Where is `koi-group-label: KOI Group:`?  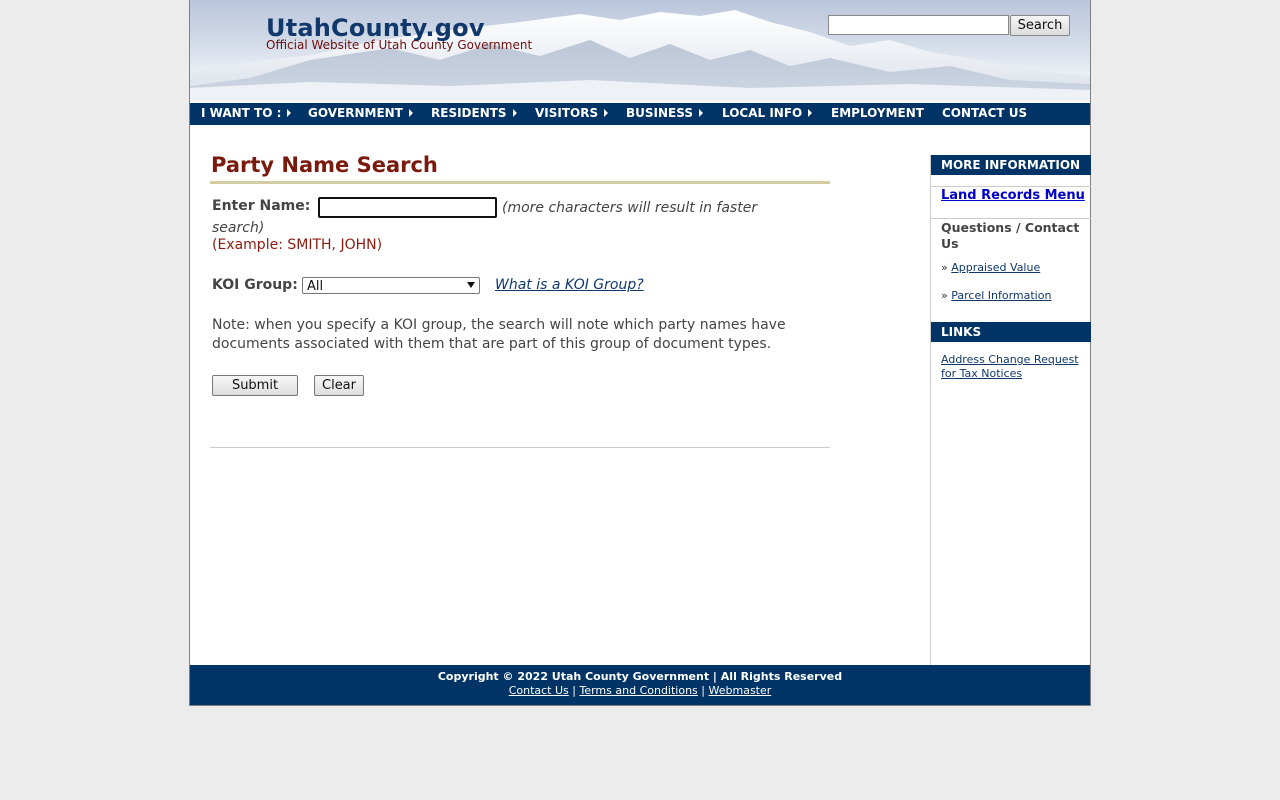 koi-group-label: KOI Group: is located at coordinates (255, 285).